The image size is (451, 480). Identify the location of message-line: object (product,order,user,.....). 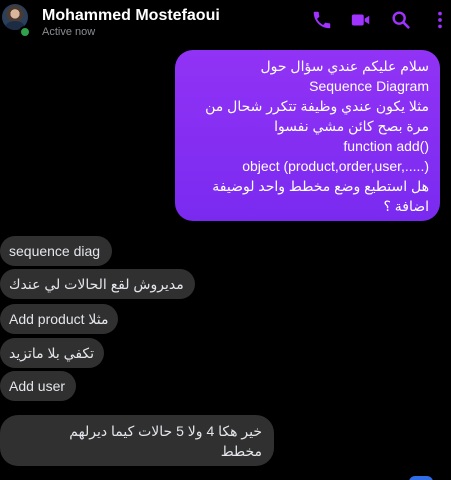
(335, 166).